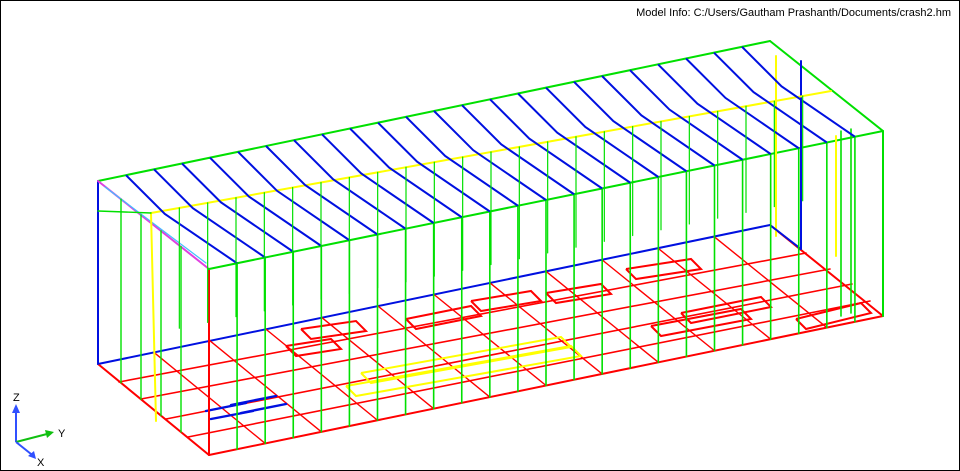 The height and width of the screenshot is (471, 960). I want to click on y-axis-label: Y, so click(62, 434).